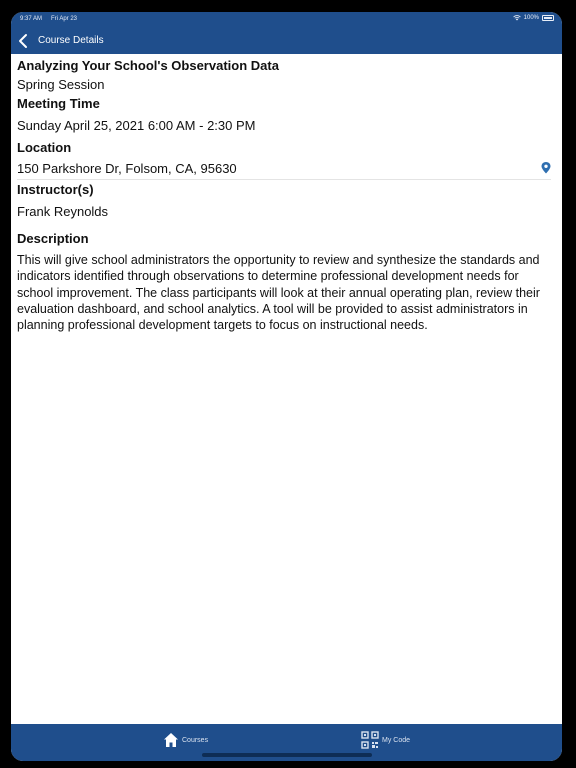  I want to click on tab-my-code-label: My Code, so click(396, 740).